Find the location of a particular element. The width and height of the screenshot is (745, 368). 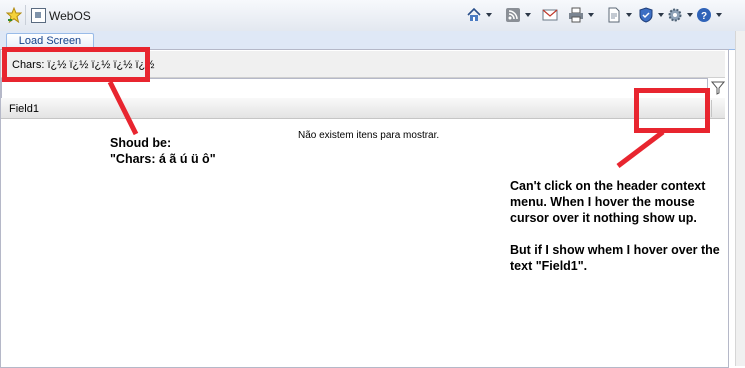

grid-empty-text: Não existem itens para mostrar. is located at coordinates (369, 135).